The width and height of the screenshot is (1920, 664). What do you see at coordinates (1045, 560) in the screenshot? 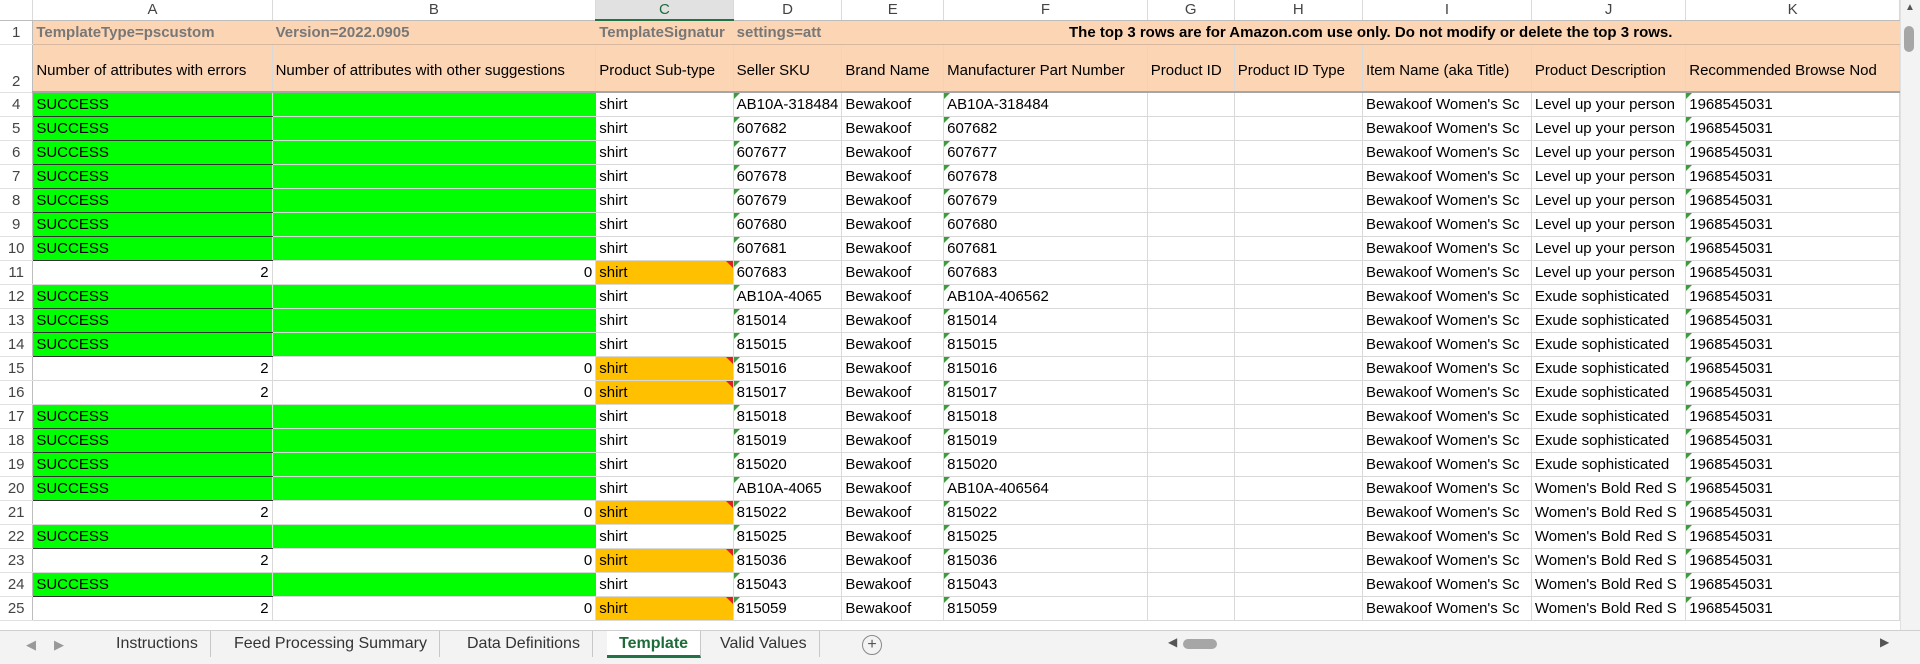
I see `manufacturer-part-number-cell: 815036` at bounding box center [1045, 560].